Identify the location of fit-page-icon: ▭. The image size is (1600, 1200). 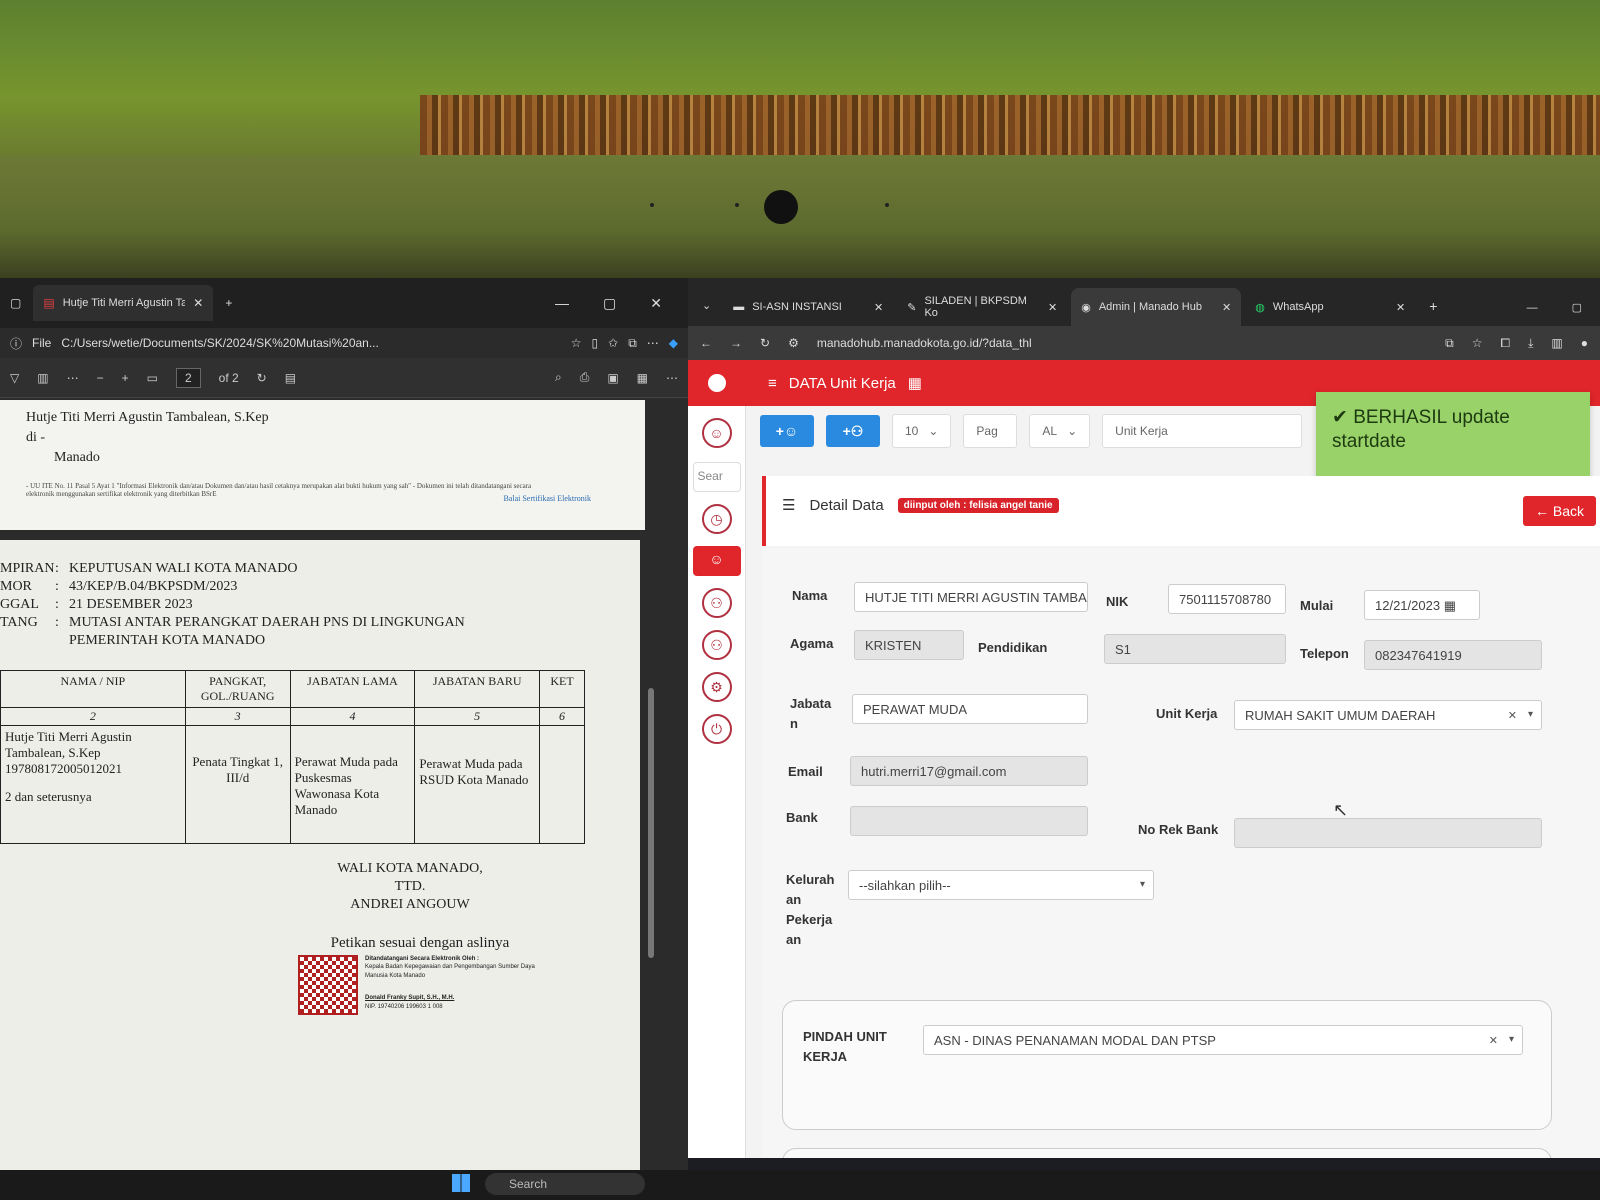
(152, 378).